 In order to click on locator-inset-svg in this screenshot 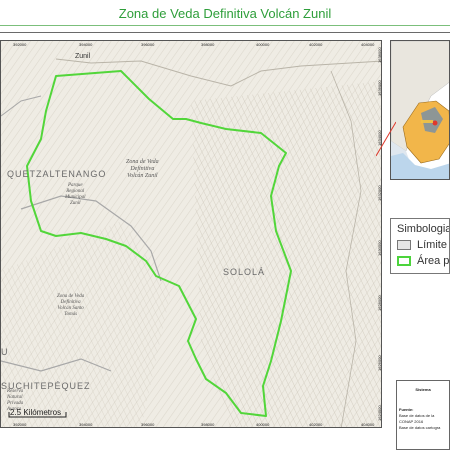, I will do `click(420, 110)`.